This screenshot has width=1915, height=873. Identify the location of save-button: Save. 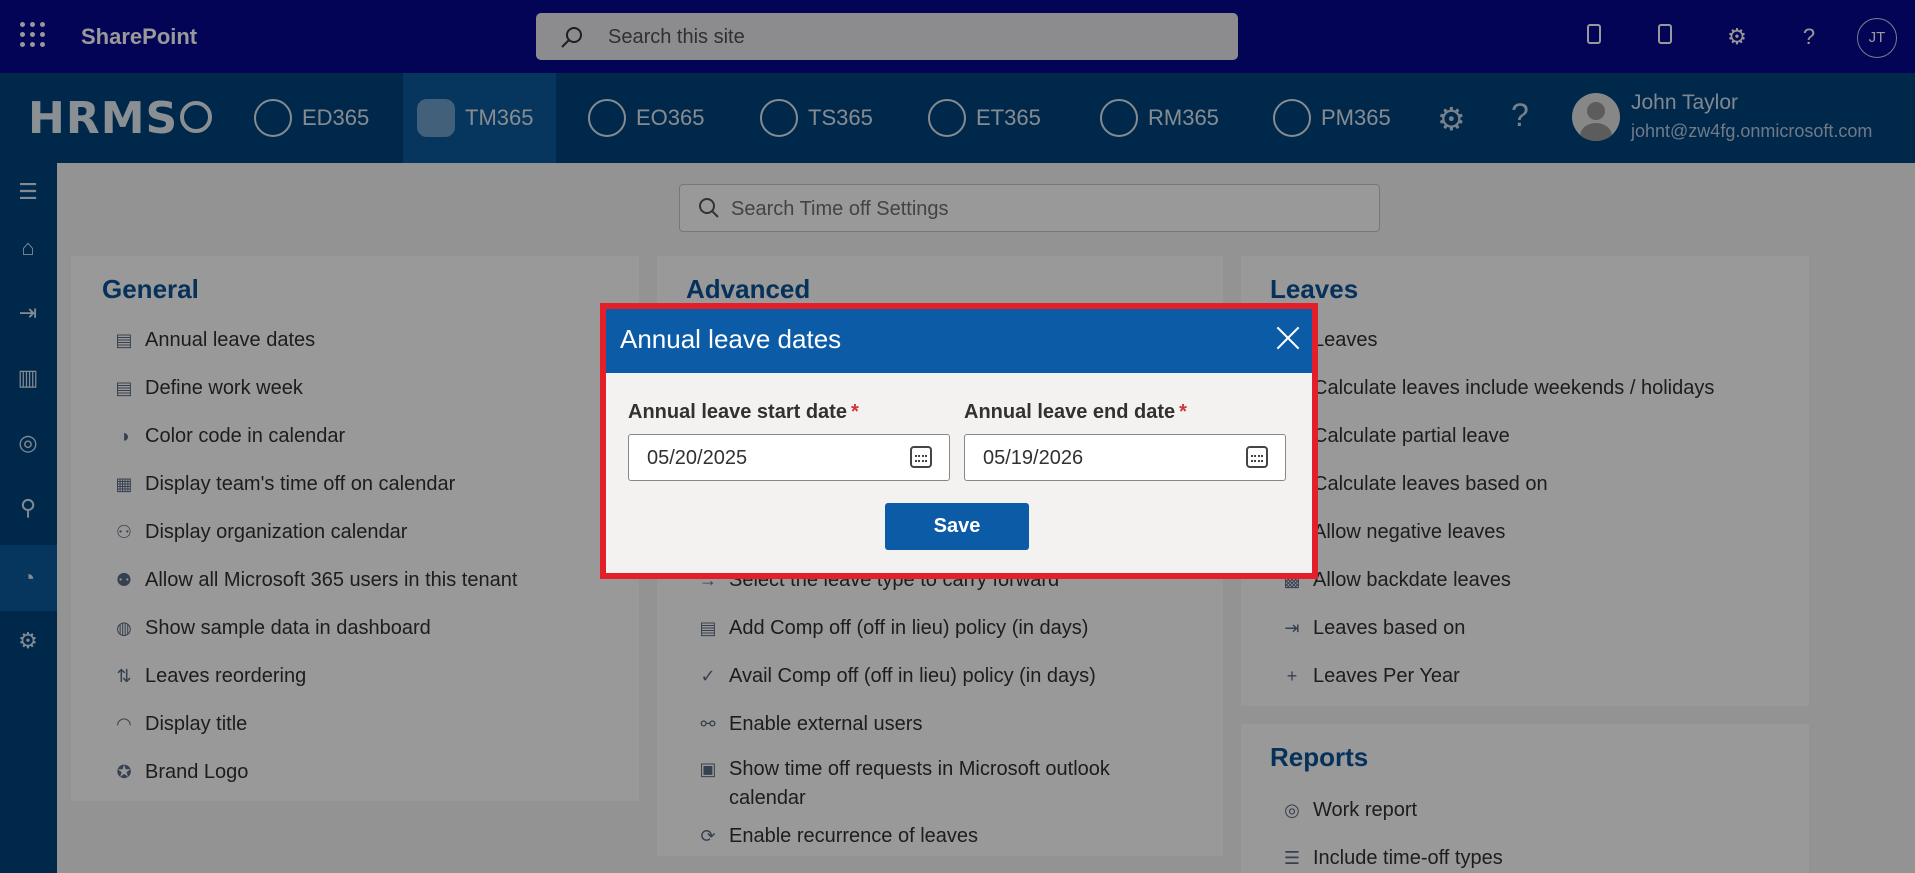
(957, 526).